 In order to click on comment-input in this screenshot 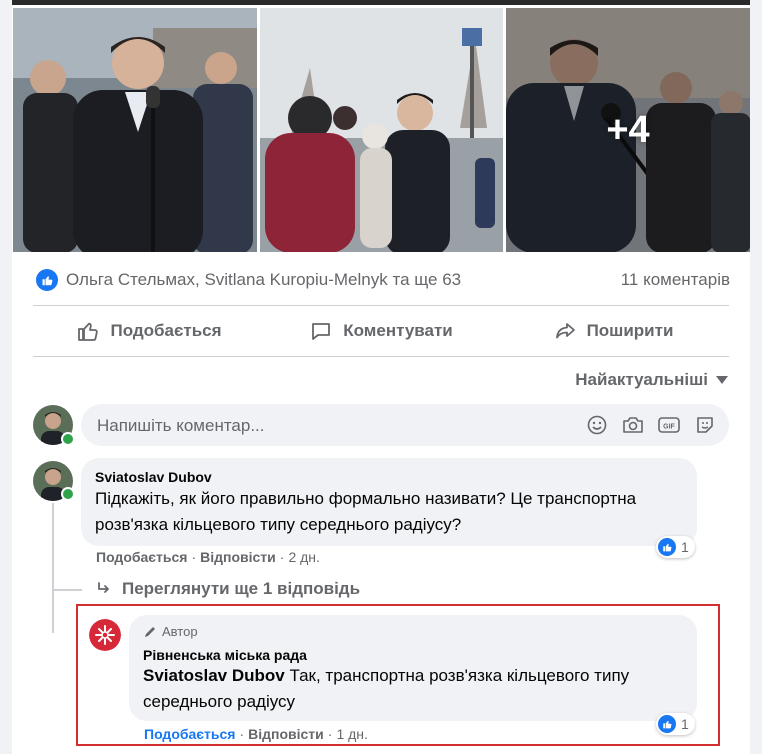, I will do `click(337, 426)`.